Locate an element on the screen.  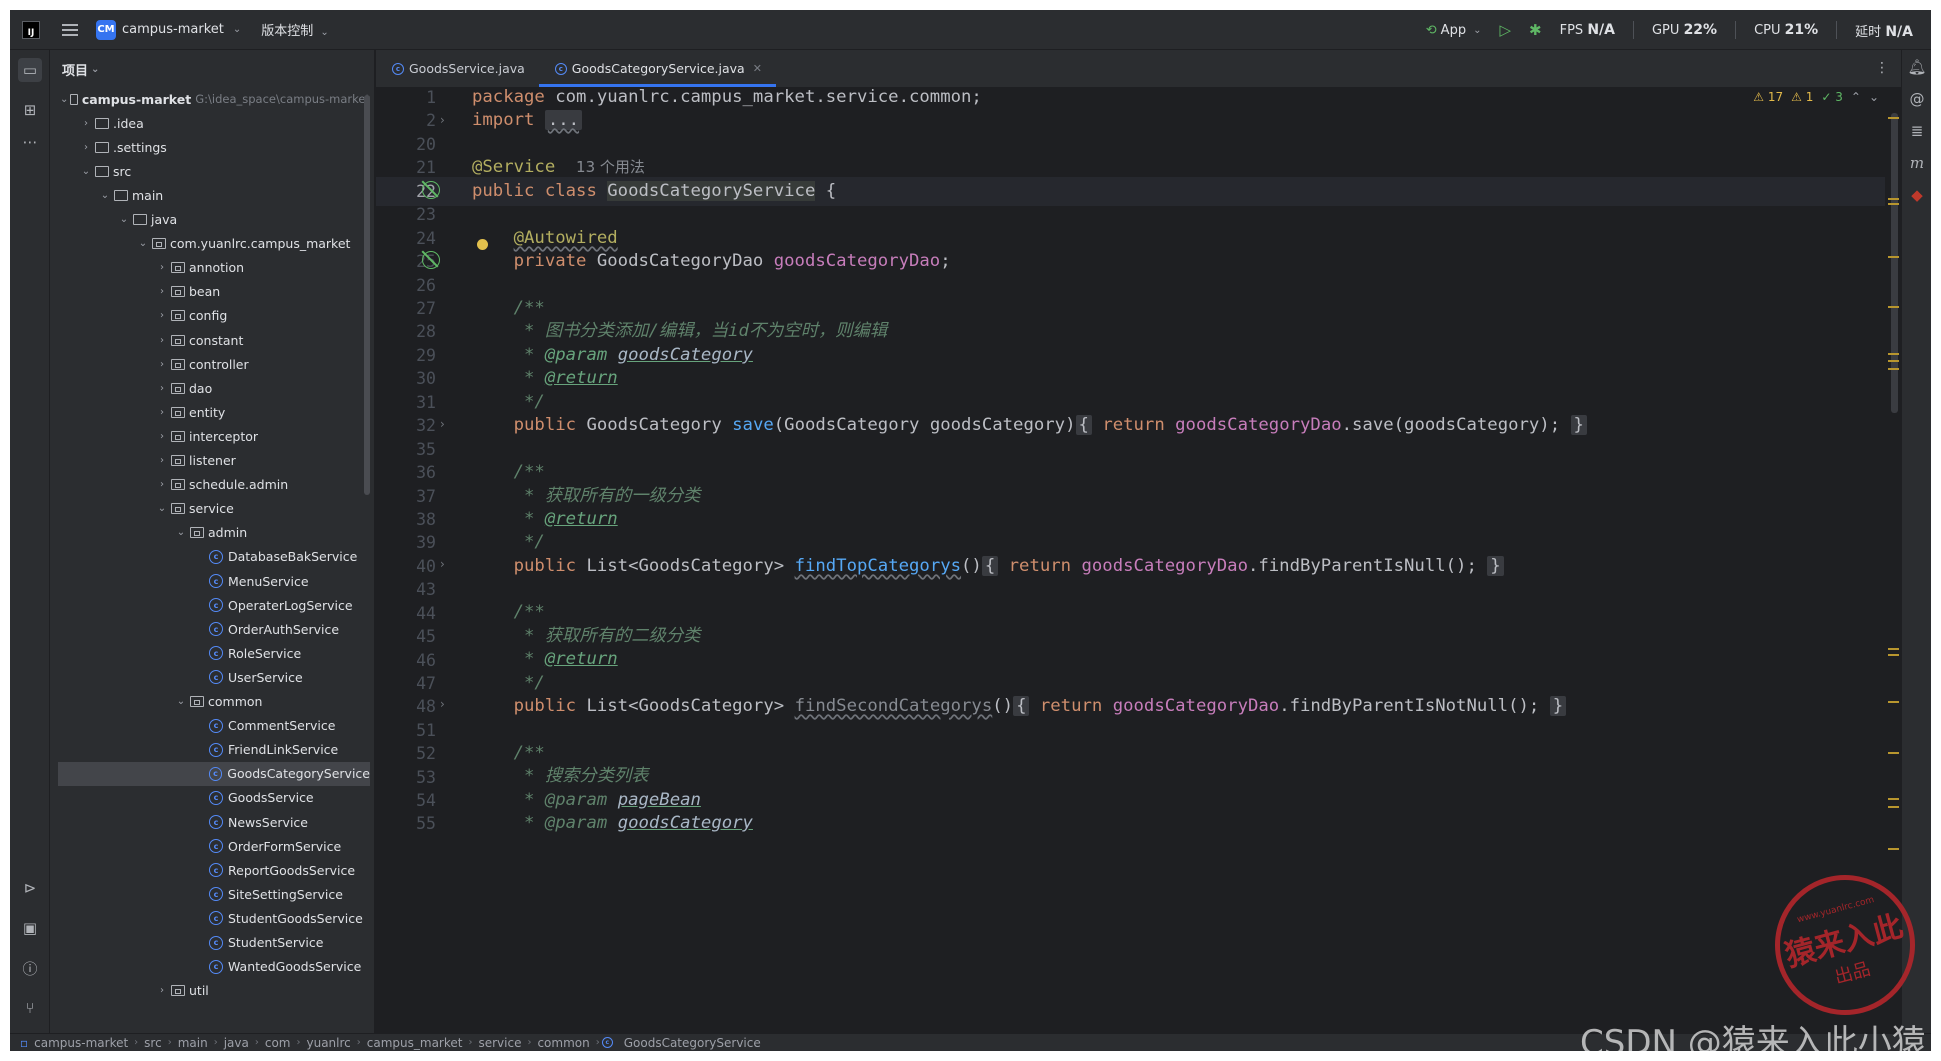
project-panel-header: 项目 ⌄ is located at coordinates (212, 69).